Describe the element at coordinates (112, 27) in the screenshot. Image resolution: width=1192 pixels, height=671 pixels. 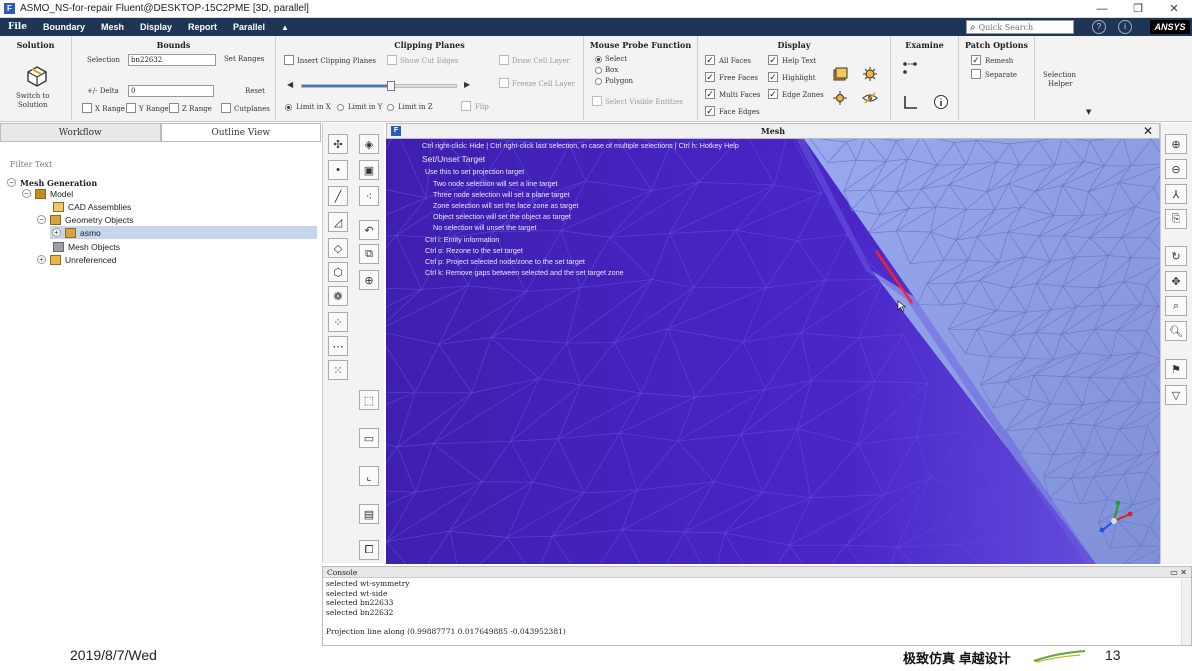
I see `menu-mesh: Mesh` at that location.